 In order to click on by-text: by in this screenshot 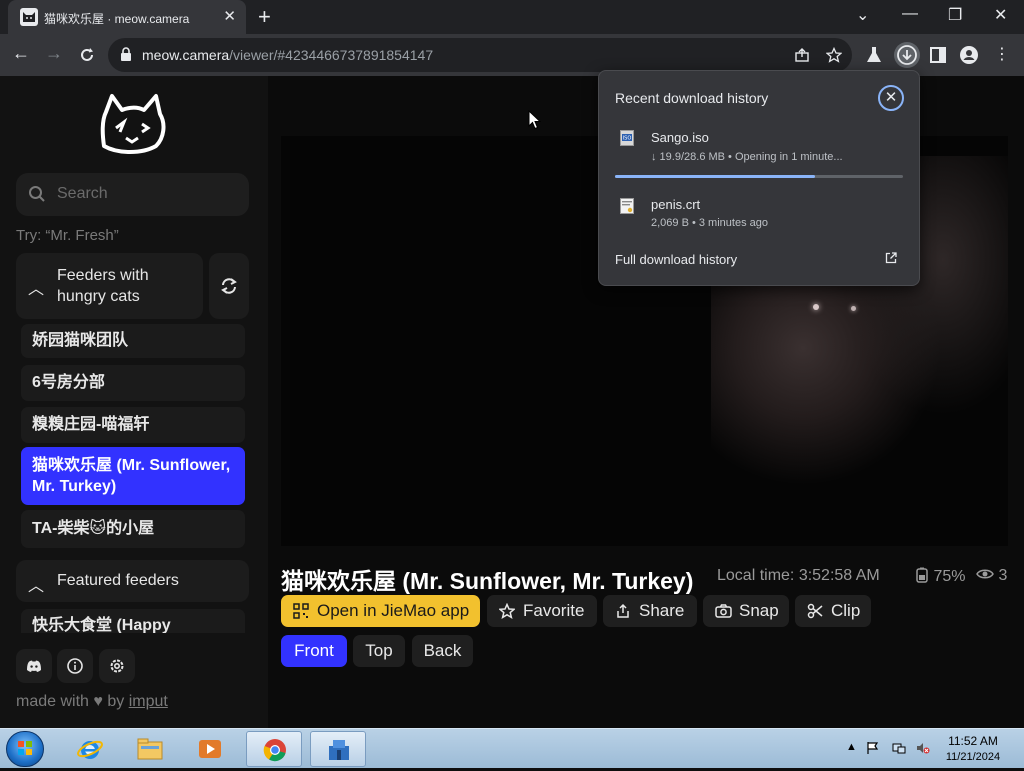, I will do `click(116, 701)`.